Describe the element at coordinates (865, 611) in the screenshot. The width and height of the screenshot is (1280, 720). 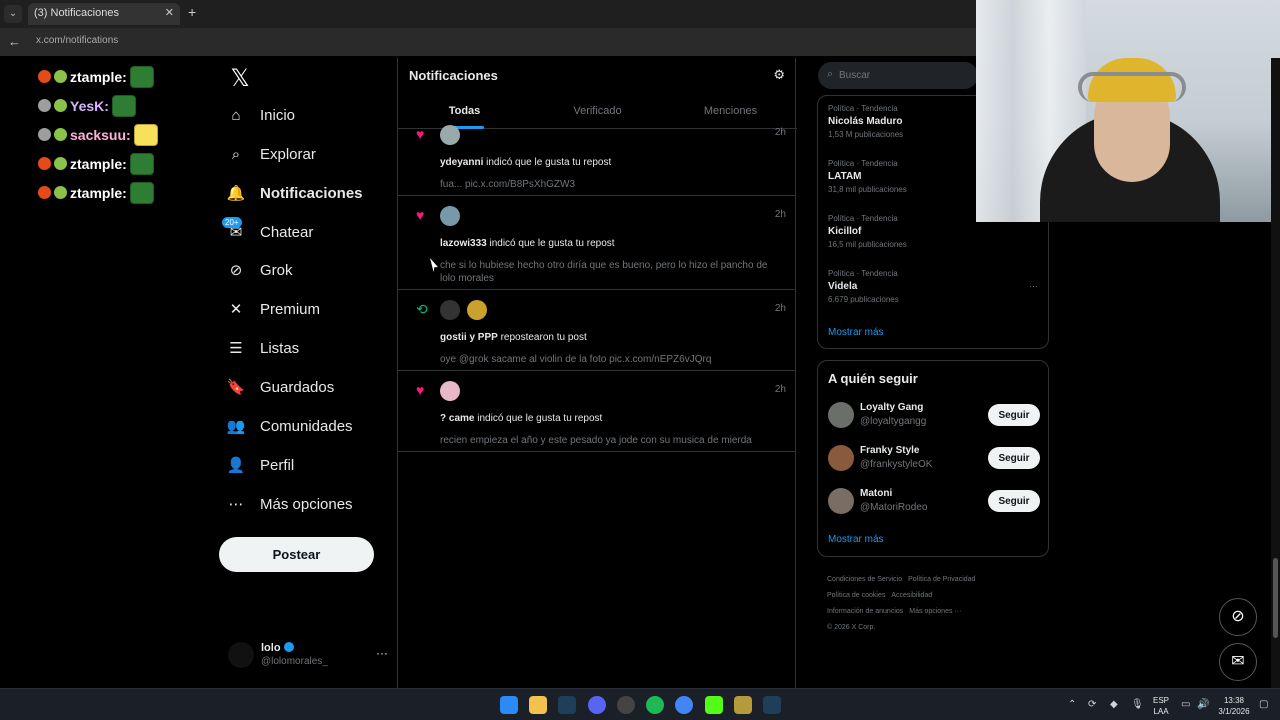
I see `footer-link: Información de anuncios` at that location.